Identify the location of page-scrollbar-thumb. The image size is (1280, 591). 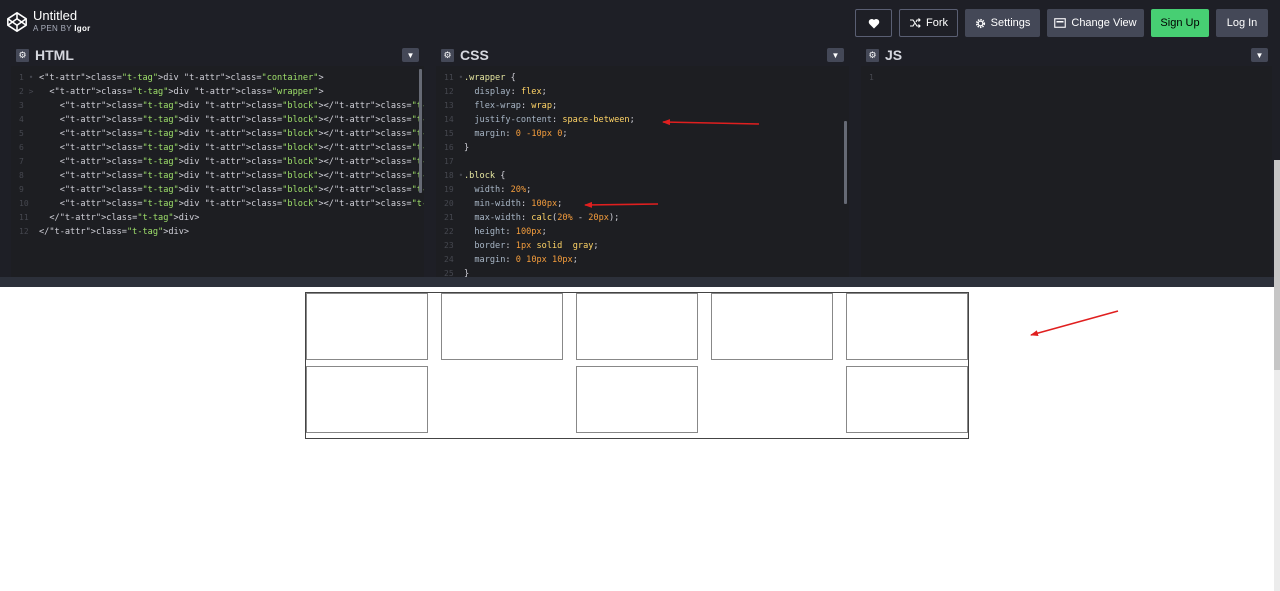
(1277, 265).